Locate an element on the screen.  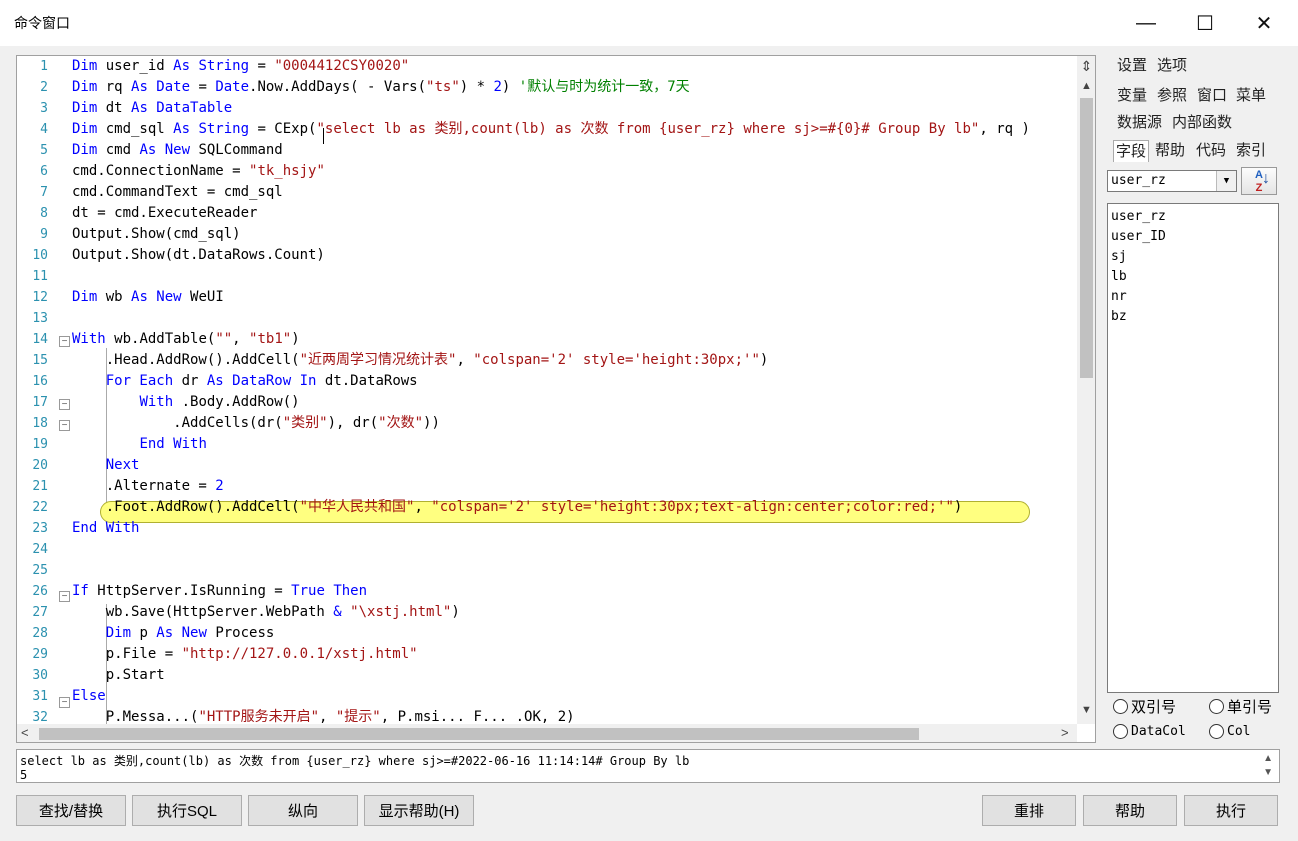
code-token: Else is located at coordinates (89, 696).